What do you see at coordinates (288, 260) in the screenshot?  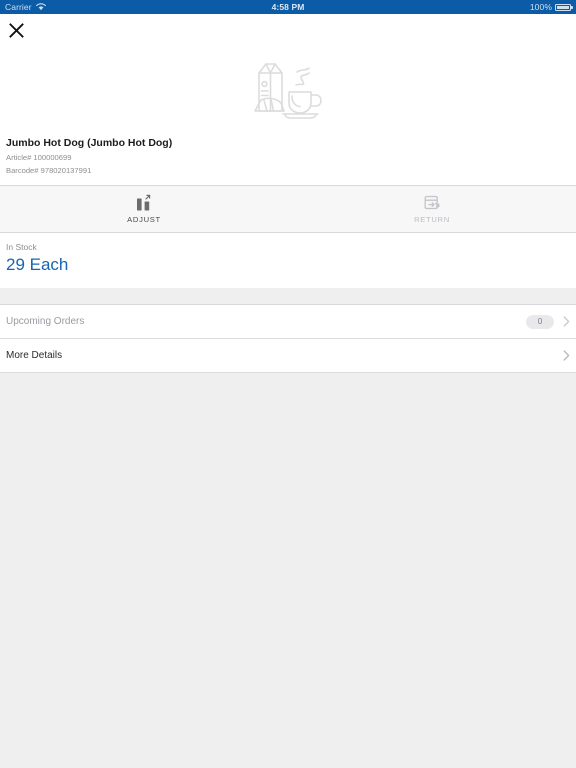 I see `stock-section: In Stock 29 Each` at bounding box center [288, 260].